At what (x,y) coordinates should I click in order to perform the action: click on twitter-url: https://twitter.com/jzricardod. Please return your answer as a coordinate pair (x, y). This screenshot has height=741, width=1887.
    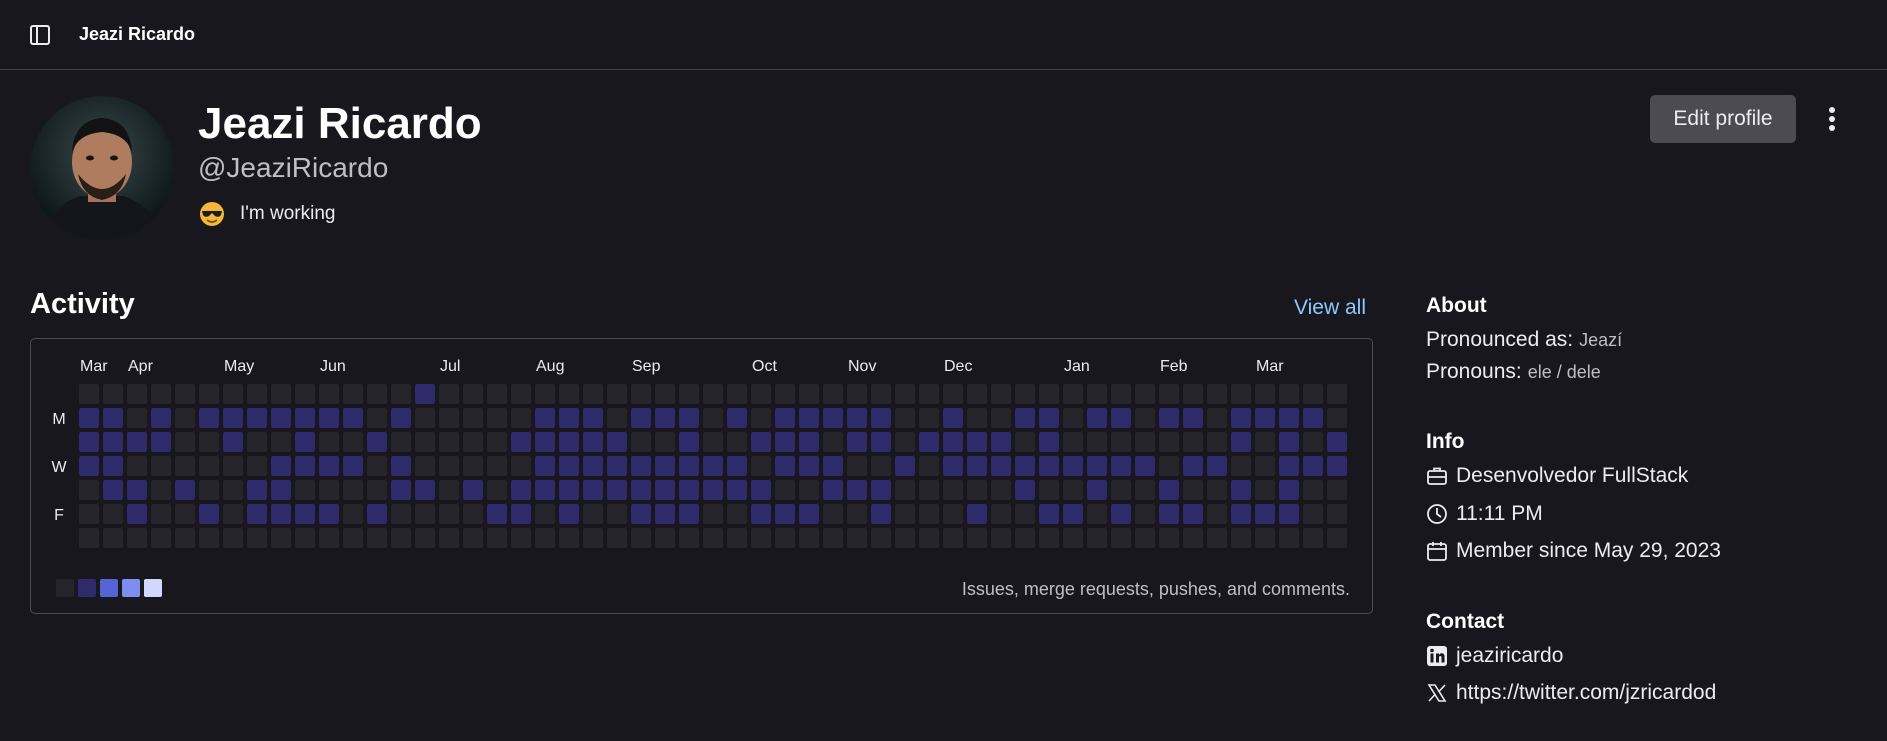
    Looking at the image, I should click on (1586, 693).